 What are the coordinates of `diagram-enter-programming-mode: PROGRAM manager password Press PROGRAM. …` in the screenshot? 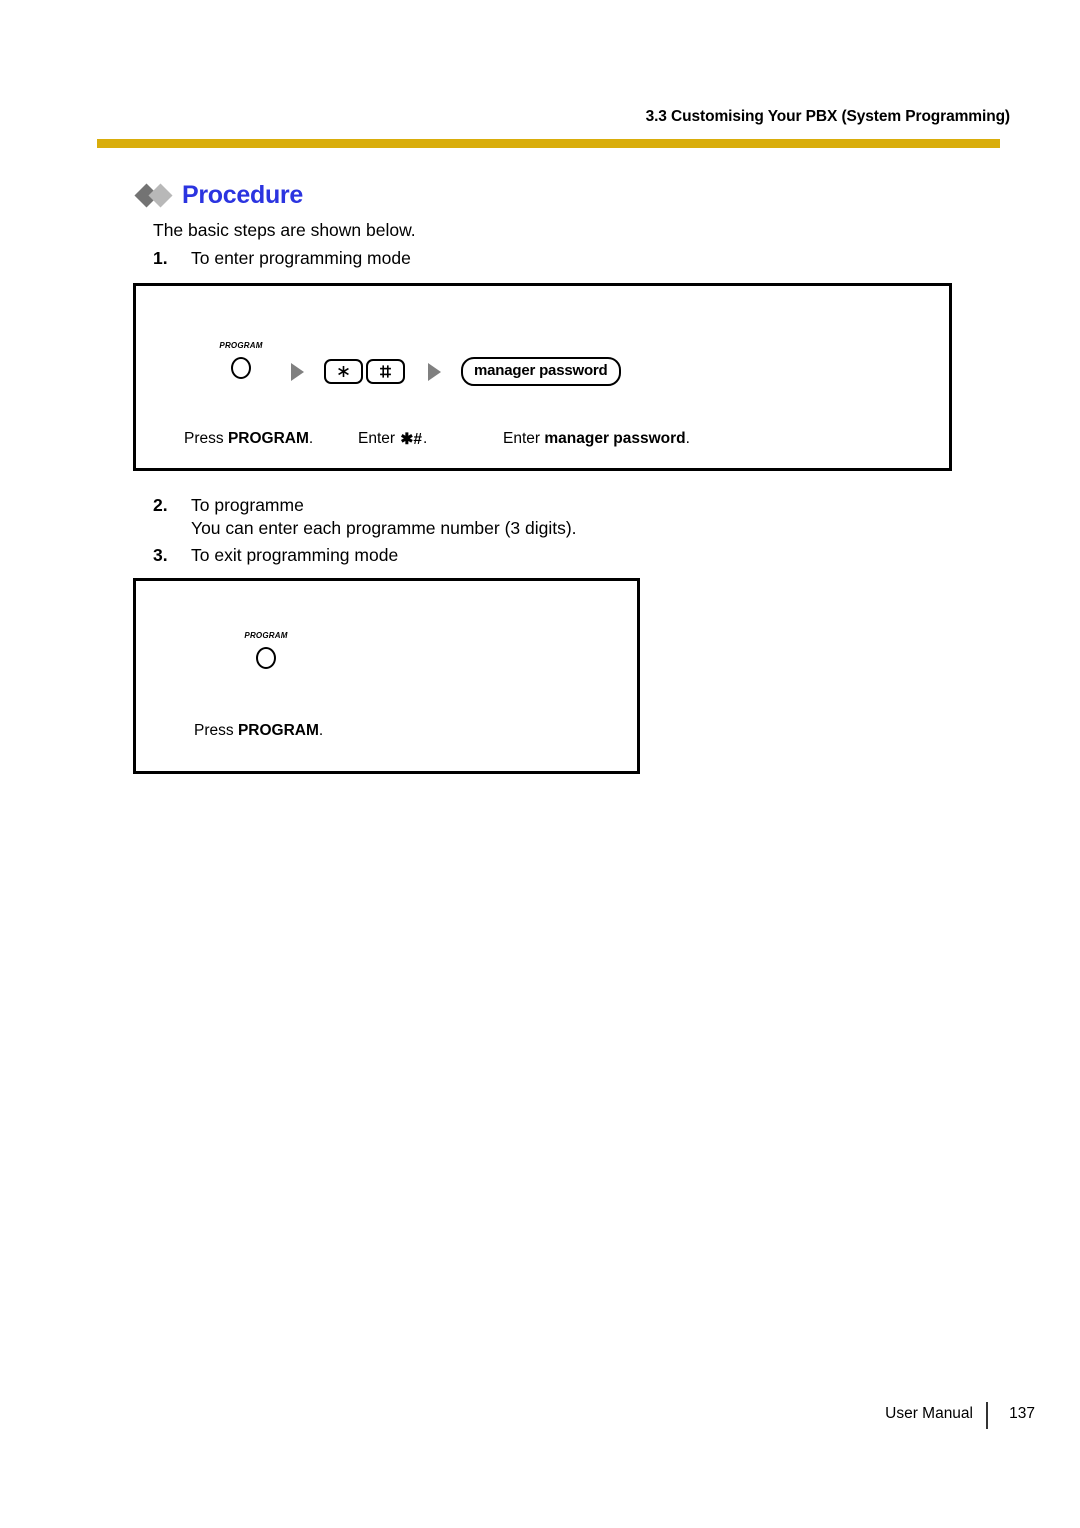 It's located at (542, 377).